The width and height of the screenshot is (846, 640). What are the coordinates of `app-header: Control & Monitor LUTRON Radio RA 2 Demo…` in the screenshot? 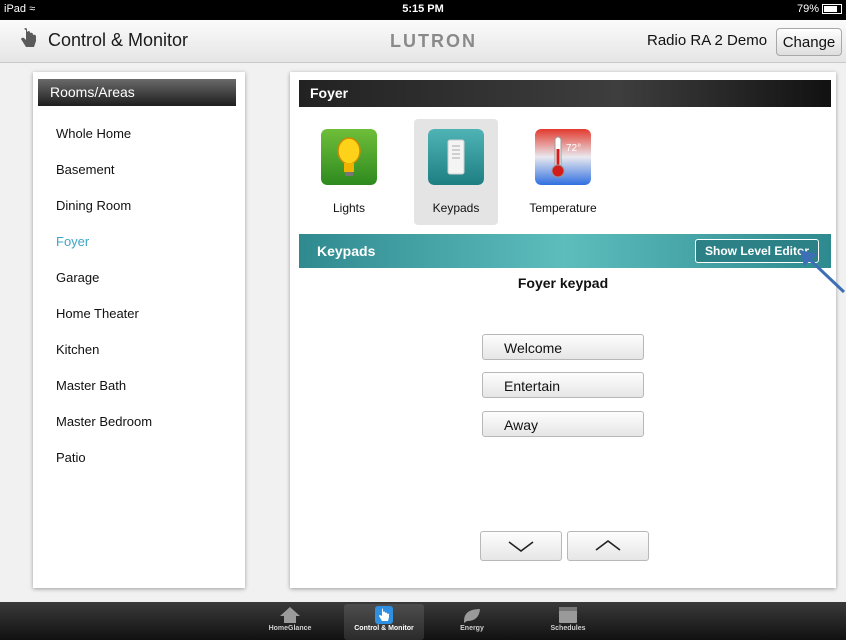 It's located at (423, 41).